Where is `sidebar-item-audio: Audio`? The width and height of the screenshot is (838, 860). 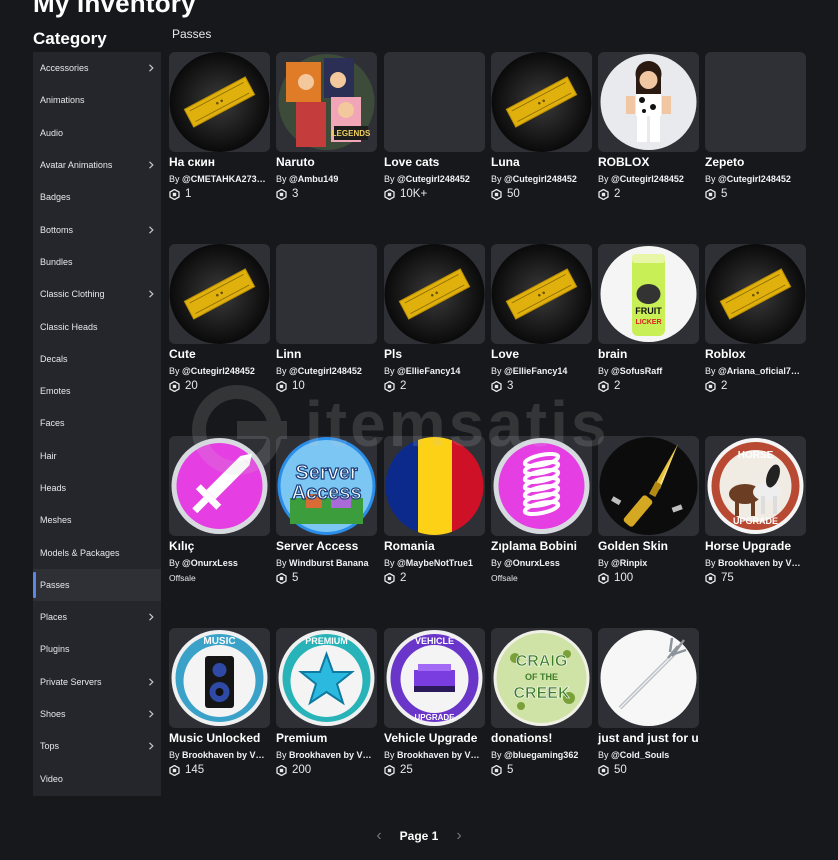 sidebar-item-audio: Audio is located at coordinates (97, 133).